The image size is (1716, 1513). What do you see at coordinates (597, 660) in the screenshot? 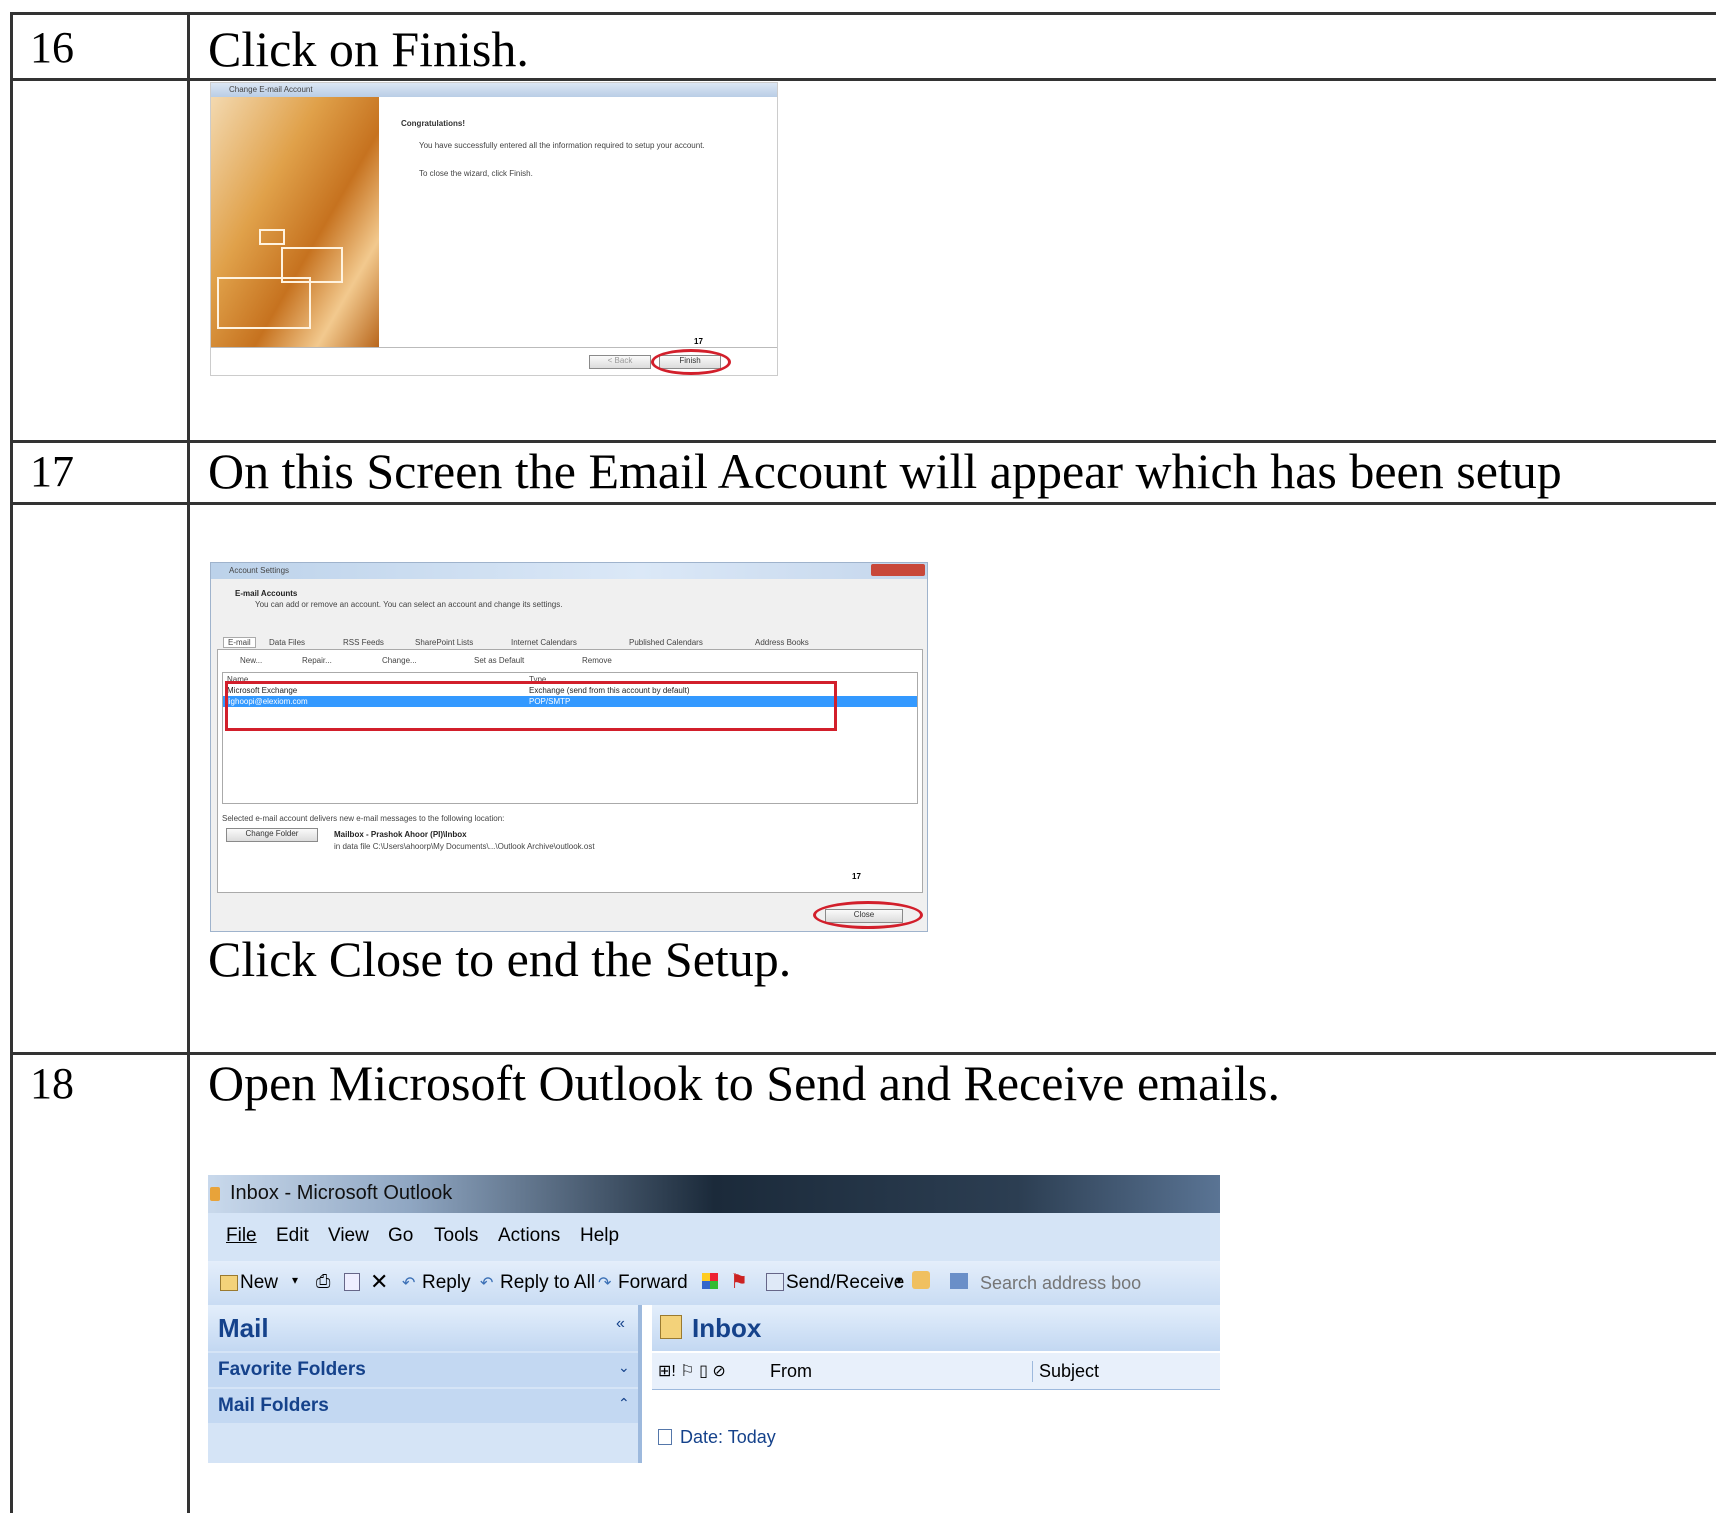
I see `remove-button: Remove` at bounding box center [597, 660].